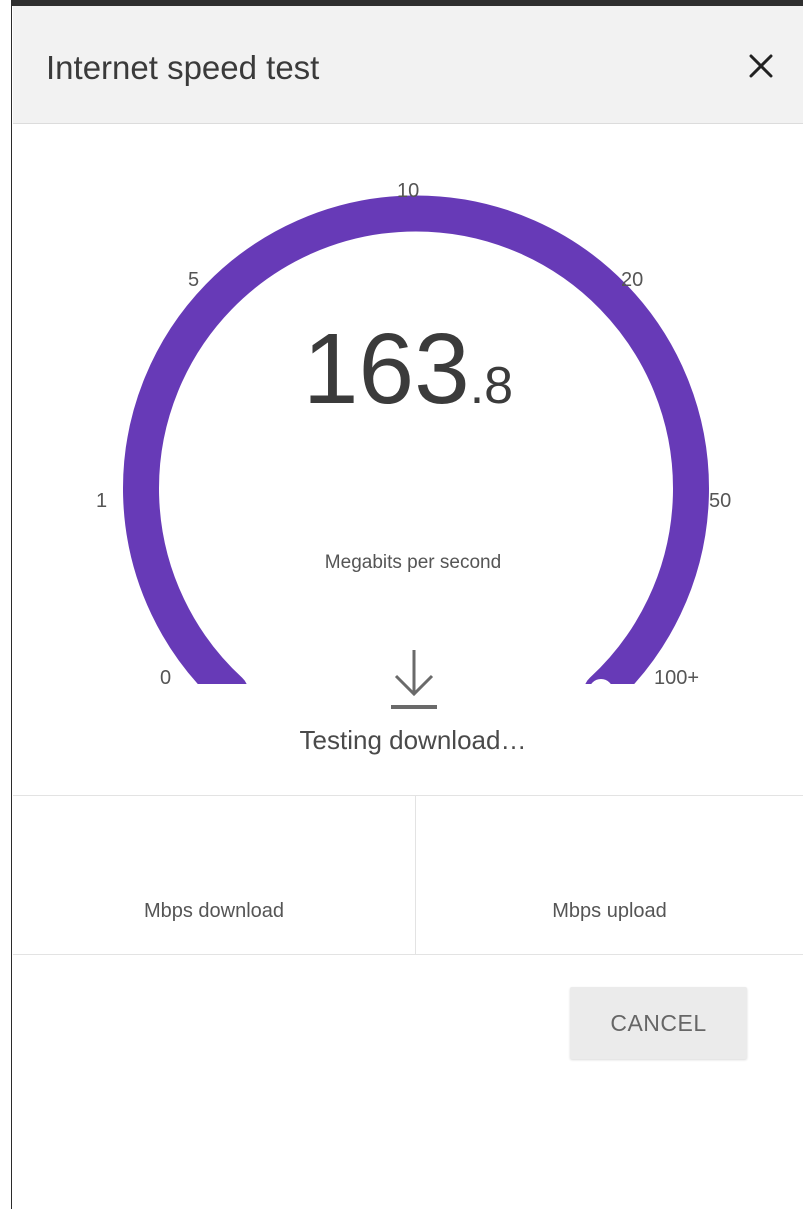 Image resolution: width=803 pixels, height=1209 pixels. Describe the element at coordinates (720, 501) in the screenshot. I see `gauge-tick-50: 50` at that location.